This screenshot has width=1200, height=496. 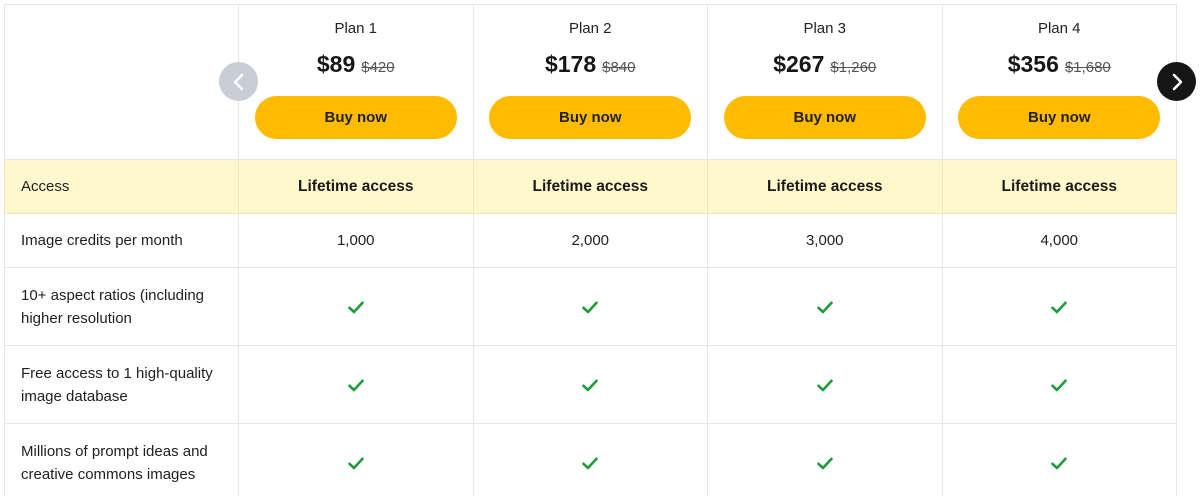 I want to click on plan-price-line: $178 $840, so click(x=591, y=64).